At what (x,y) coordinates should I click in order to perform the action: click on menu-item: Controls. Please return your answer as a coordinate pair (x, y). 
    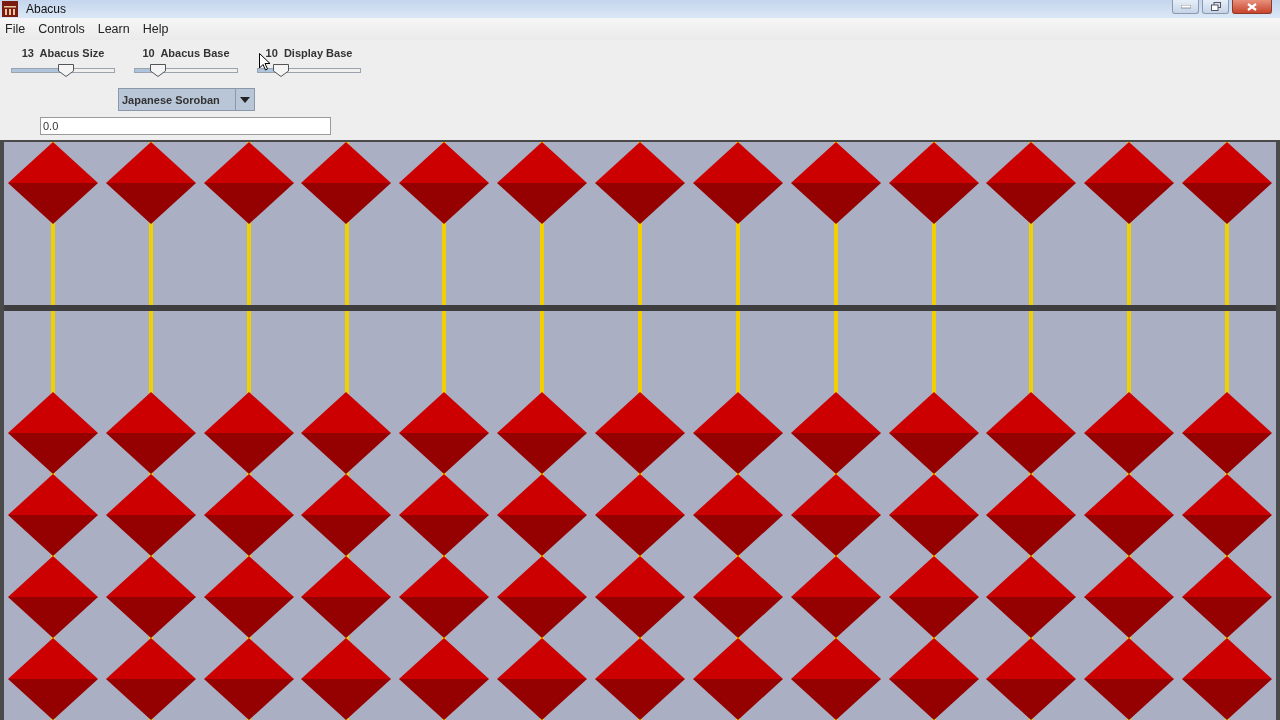
    Looking at the image, I should click on (61, 29).